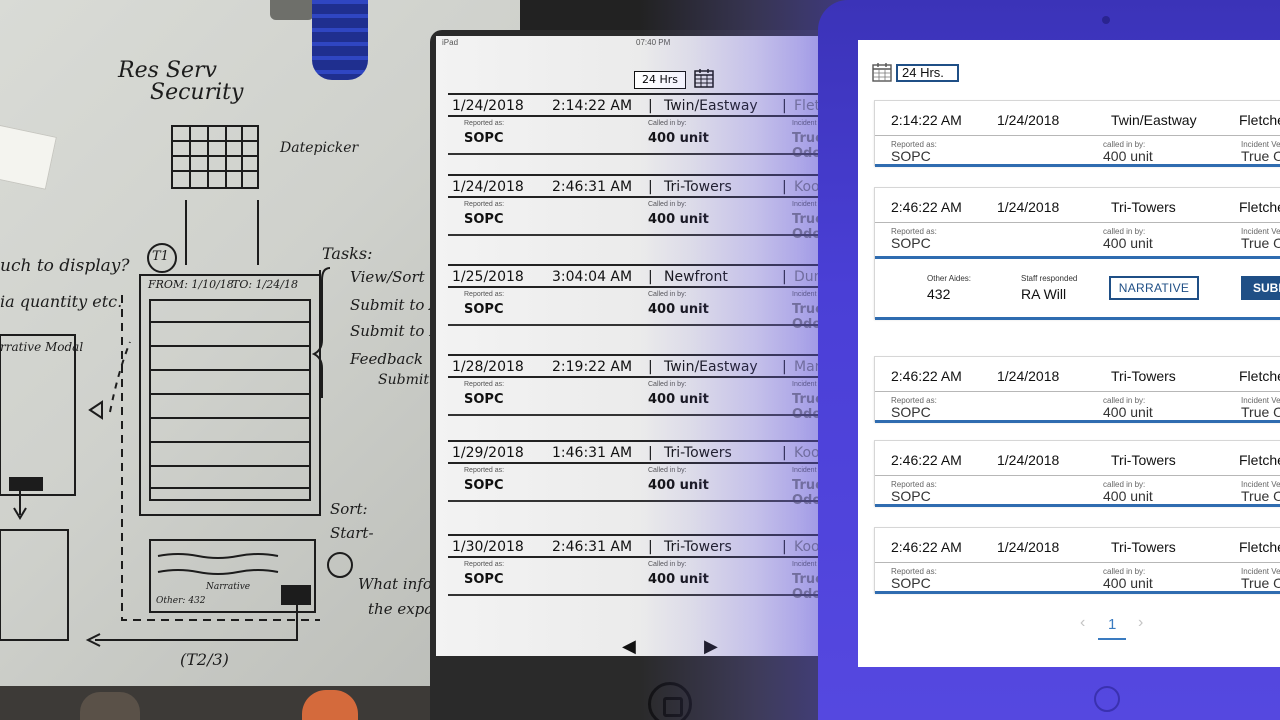 The image size is (1280, 720). I want to click on device-home-button, so click(1107, 699).